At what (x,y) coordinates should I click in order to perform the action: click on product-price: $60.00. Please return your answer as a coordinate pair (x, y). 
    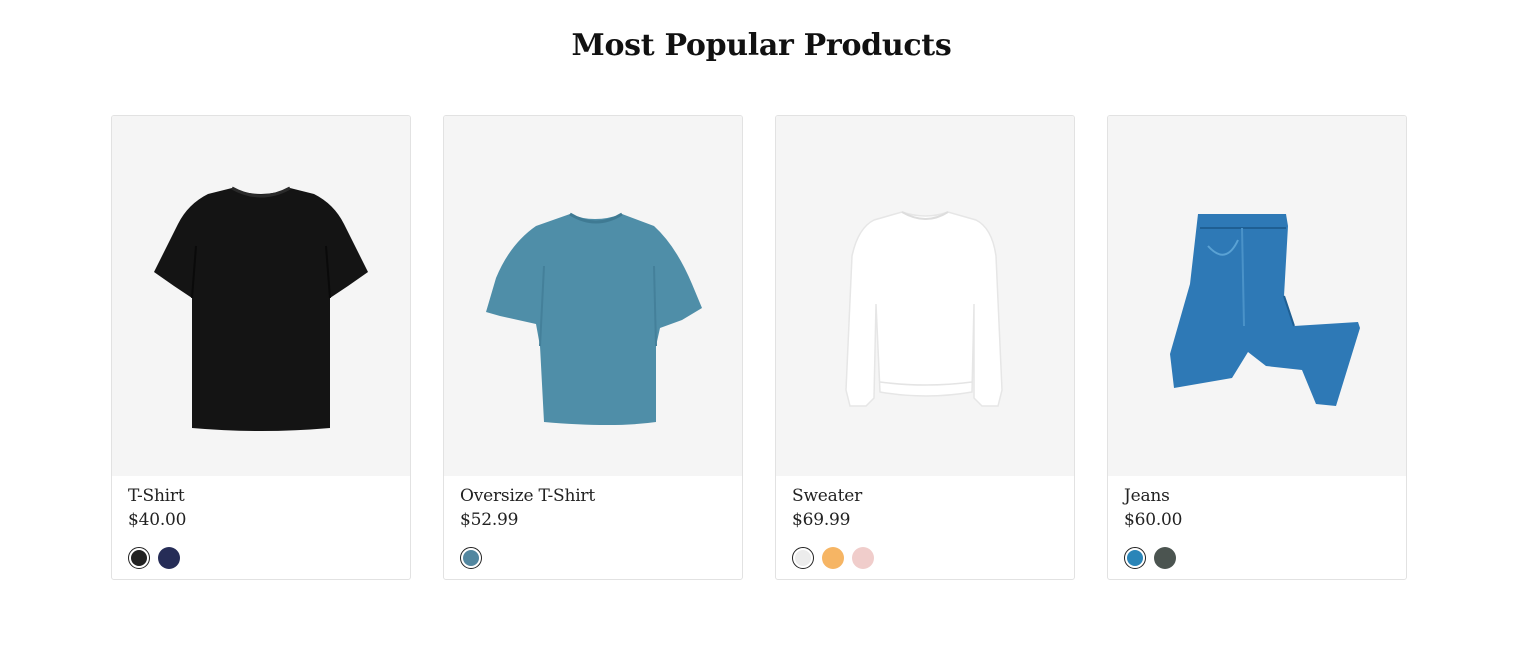
    Looking at the image, I should click on (1153, 520).